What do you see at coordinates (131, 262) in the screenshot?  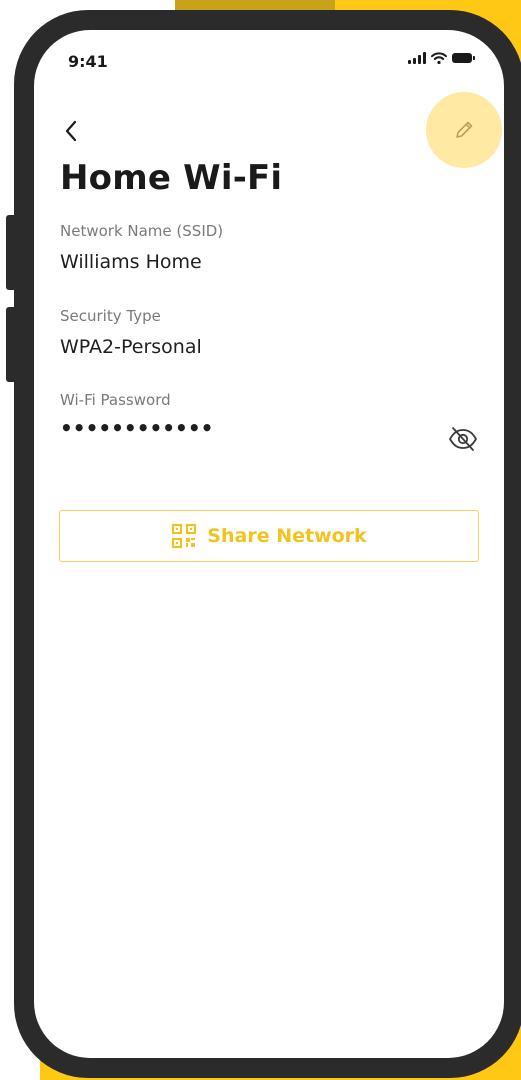 I see `ssid-value: Williams Home` at bounding box center [131, 262].